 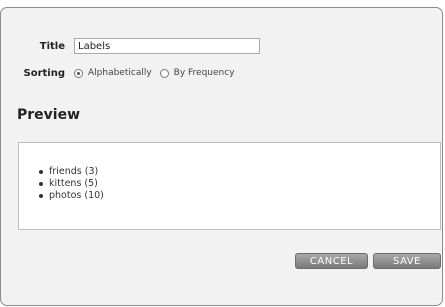 What do you see at coordinates (44, 73) in the screenshot?
I see `sorting-label: Sorting` at bounding box center [44, 73].